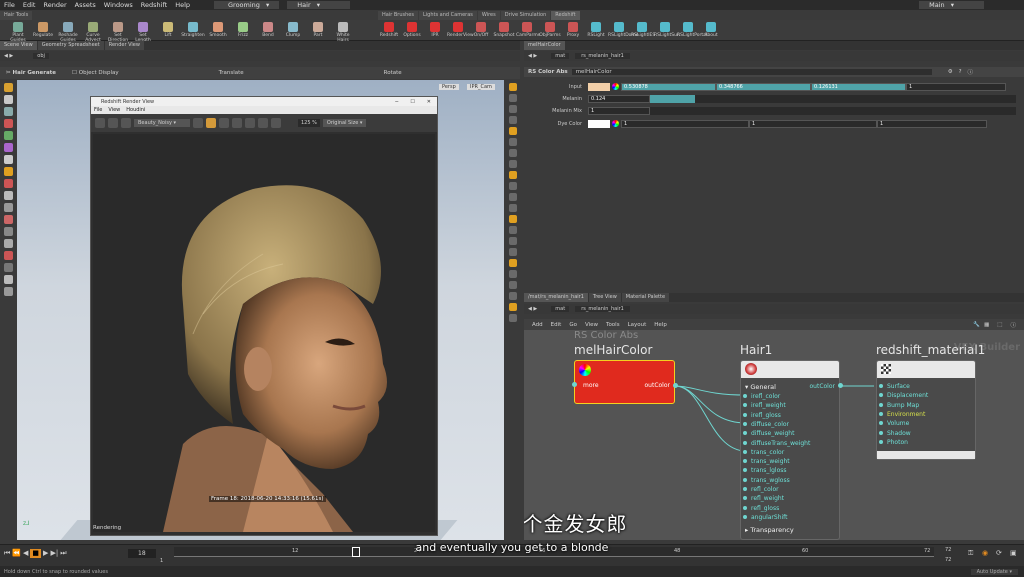 The width and height of the screenshot is (1024, 577). I want to click on crop-icon, so click(224, 123).